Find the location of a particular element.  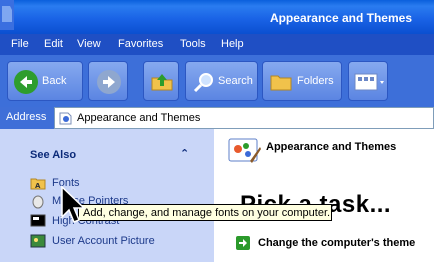

menu-tools: Tools is located at coordinates (193, 44).